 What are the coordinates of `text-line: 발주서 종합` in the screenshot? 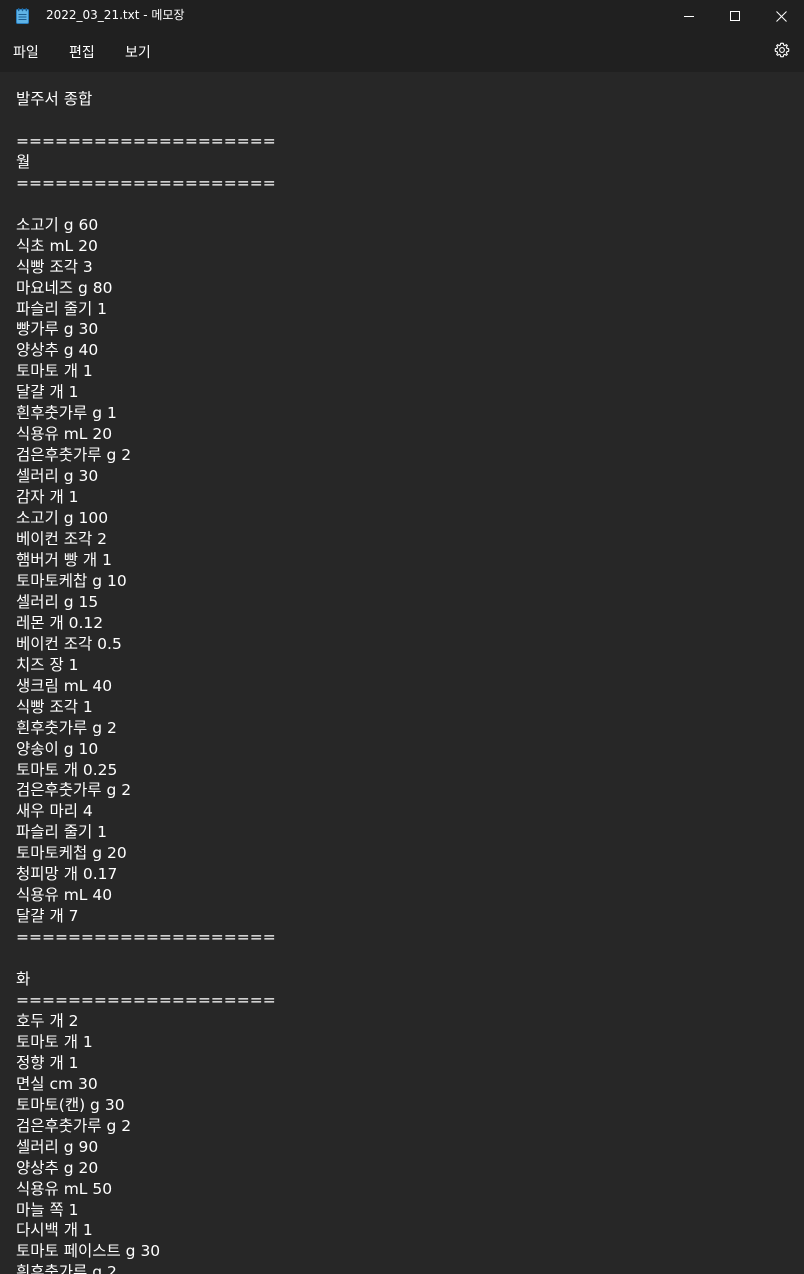 It's located at (54, 99).